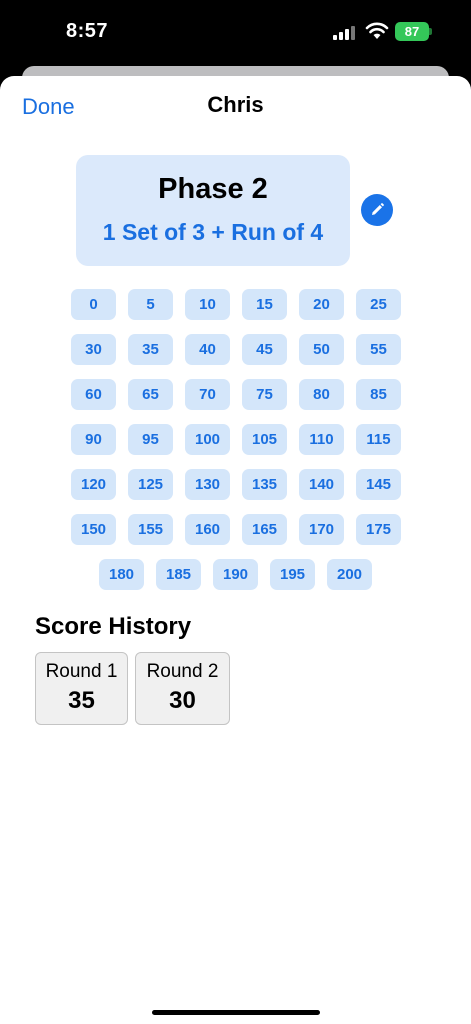 This screenshot has height=1024, width=471. What do you see at coordinates (378, 394) in the screenshot?
I see `score-button: 85` at bounding box center [378, 394].